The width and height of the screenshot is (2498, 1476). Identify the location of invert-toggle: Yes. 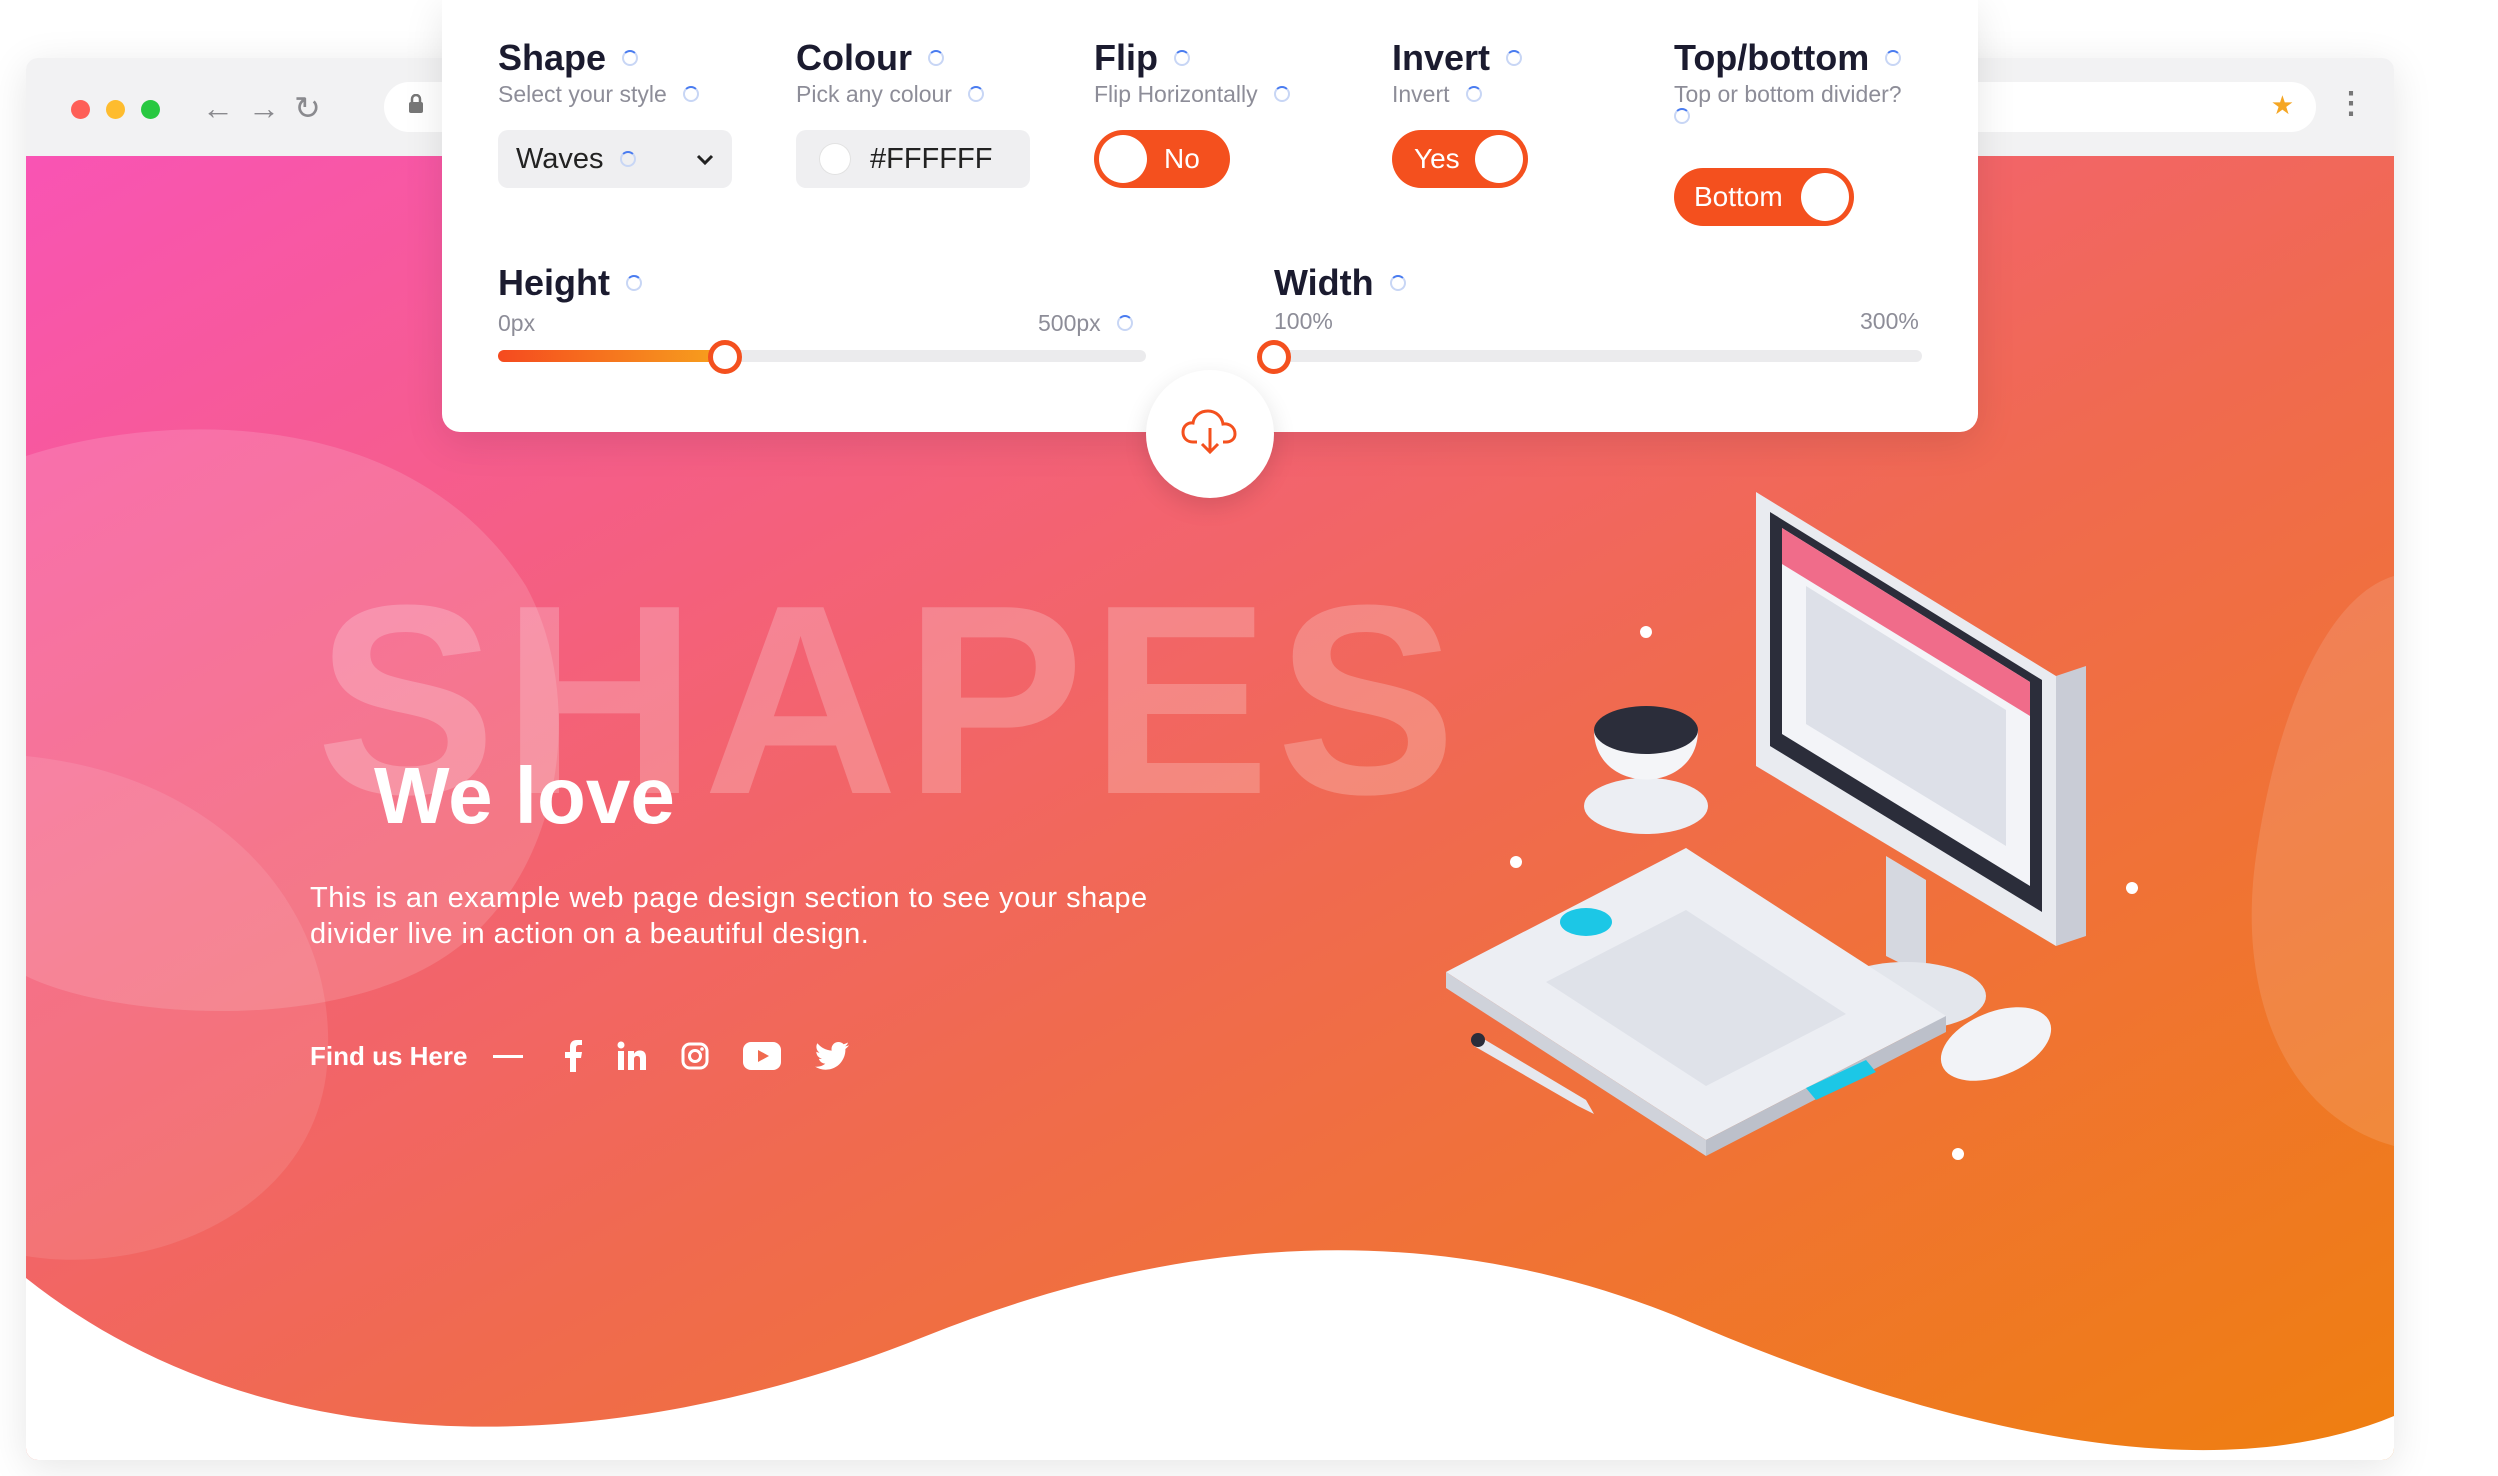
(1460, 159).